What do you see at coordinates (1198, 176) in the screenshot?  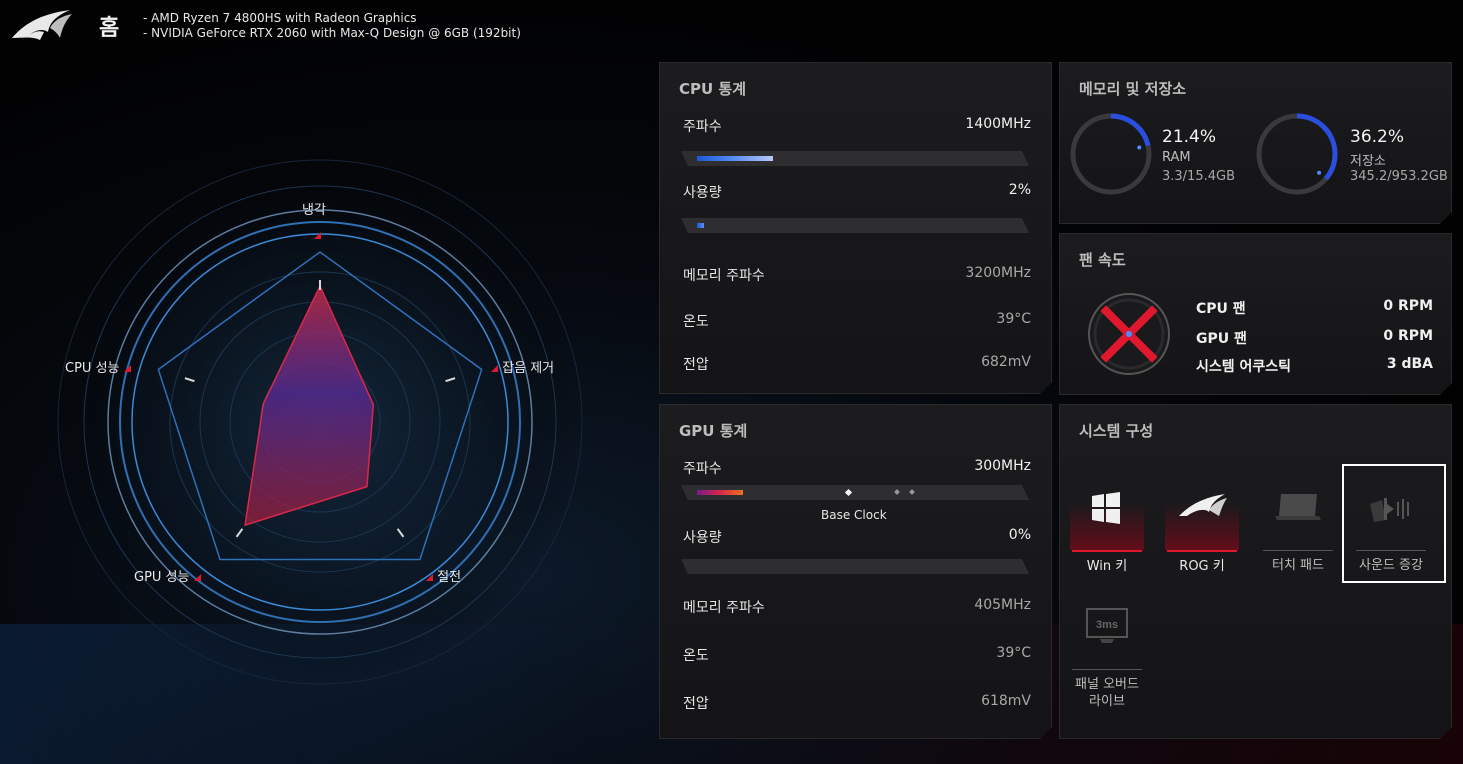 I see `ram-detail: 3.3/15.4GB` at bounding box center [1198, 176].